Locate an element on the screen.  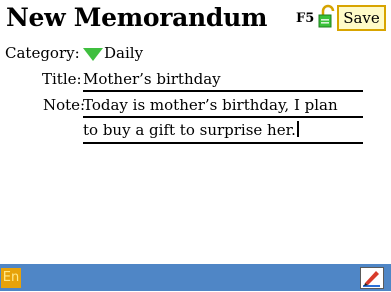
input-method-button: En is located at coordinates (11, 278).